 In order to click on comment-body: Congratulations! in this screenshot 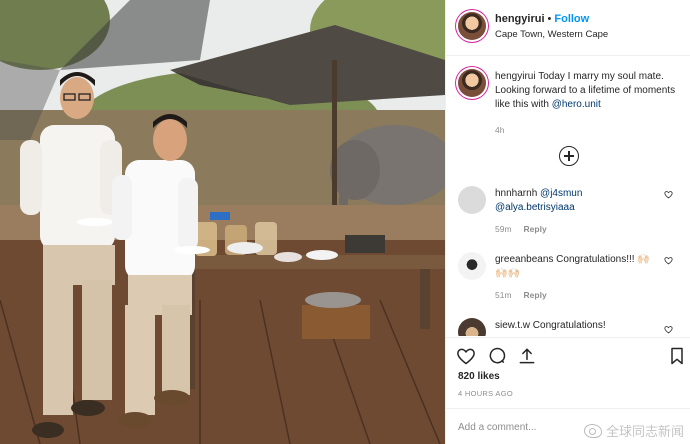, I will do `click(568, 325)`.